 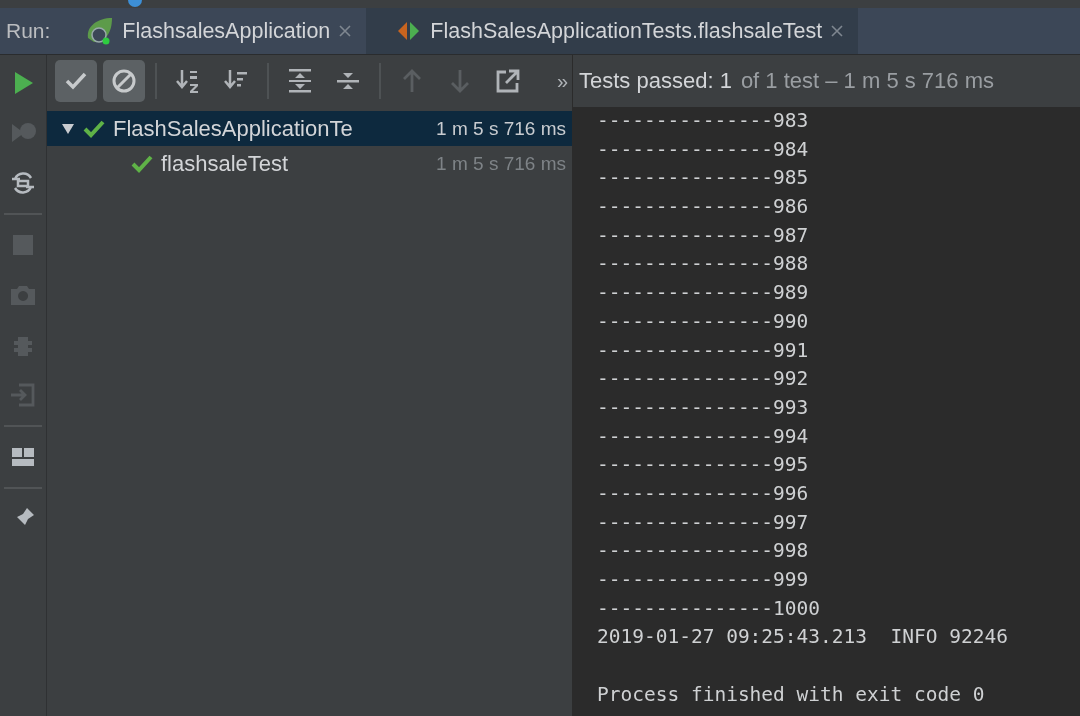 What do you see at coordinates (703, 149) in the screenshot?
I see `console-line: ---------------984` at bounding box center [703, 149].